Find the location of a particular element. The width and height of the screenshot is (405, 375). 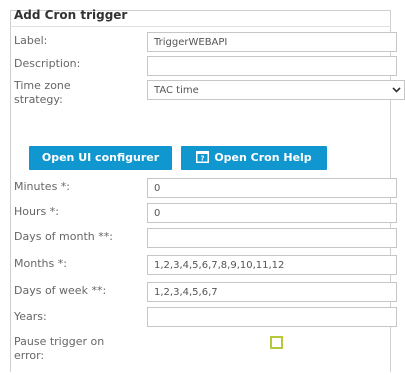

label-input: TriggerWEBAPI is located at coordinates (272, 42).